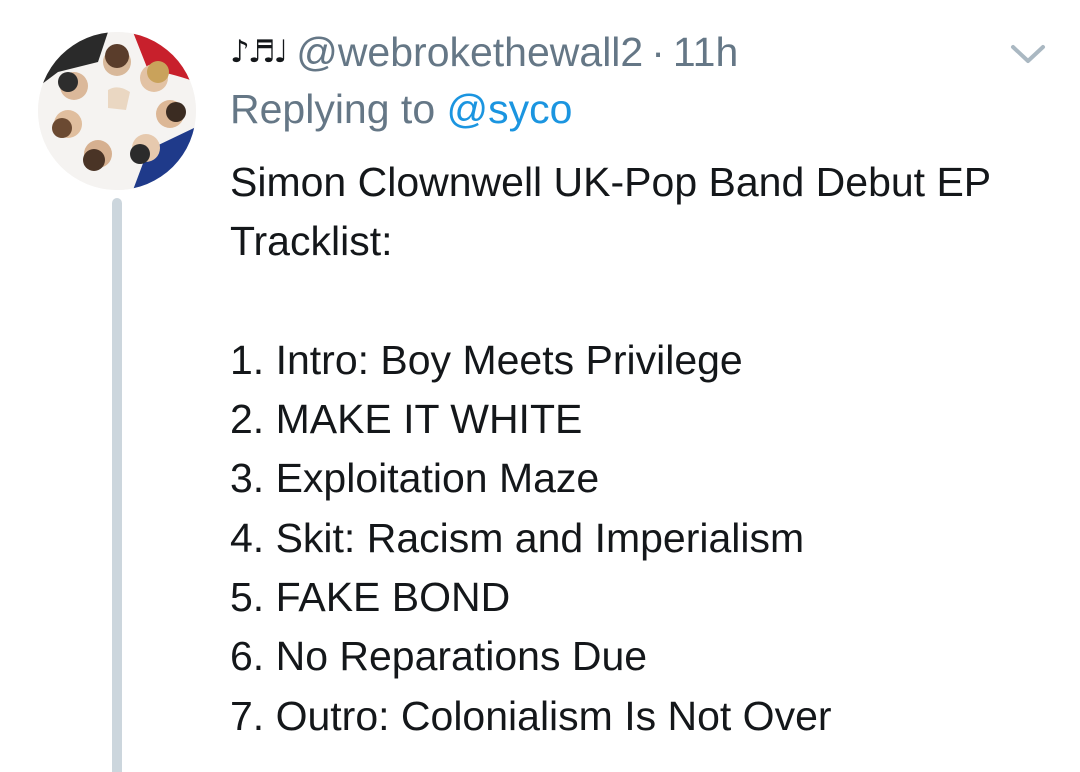 The width and height of the screenshot is (1080, 772). Describe the element at coordinates (415, 478) in the screenshot. I see `track-item: 3. Exploitation Maze` at that location.